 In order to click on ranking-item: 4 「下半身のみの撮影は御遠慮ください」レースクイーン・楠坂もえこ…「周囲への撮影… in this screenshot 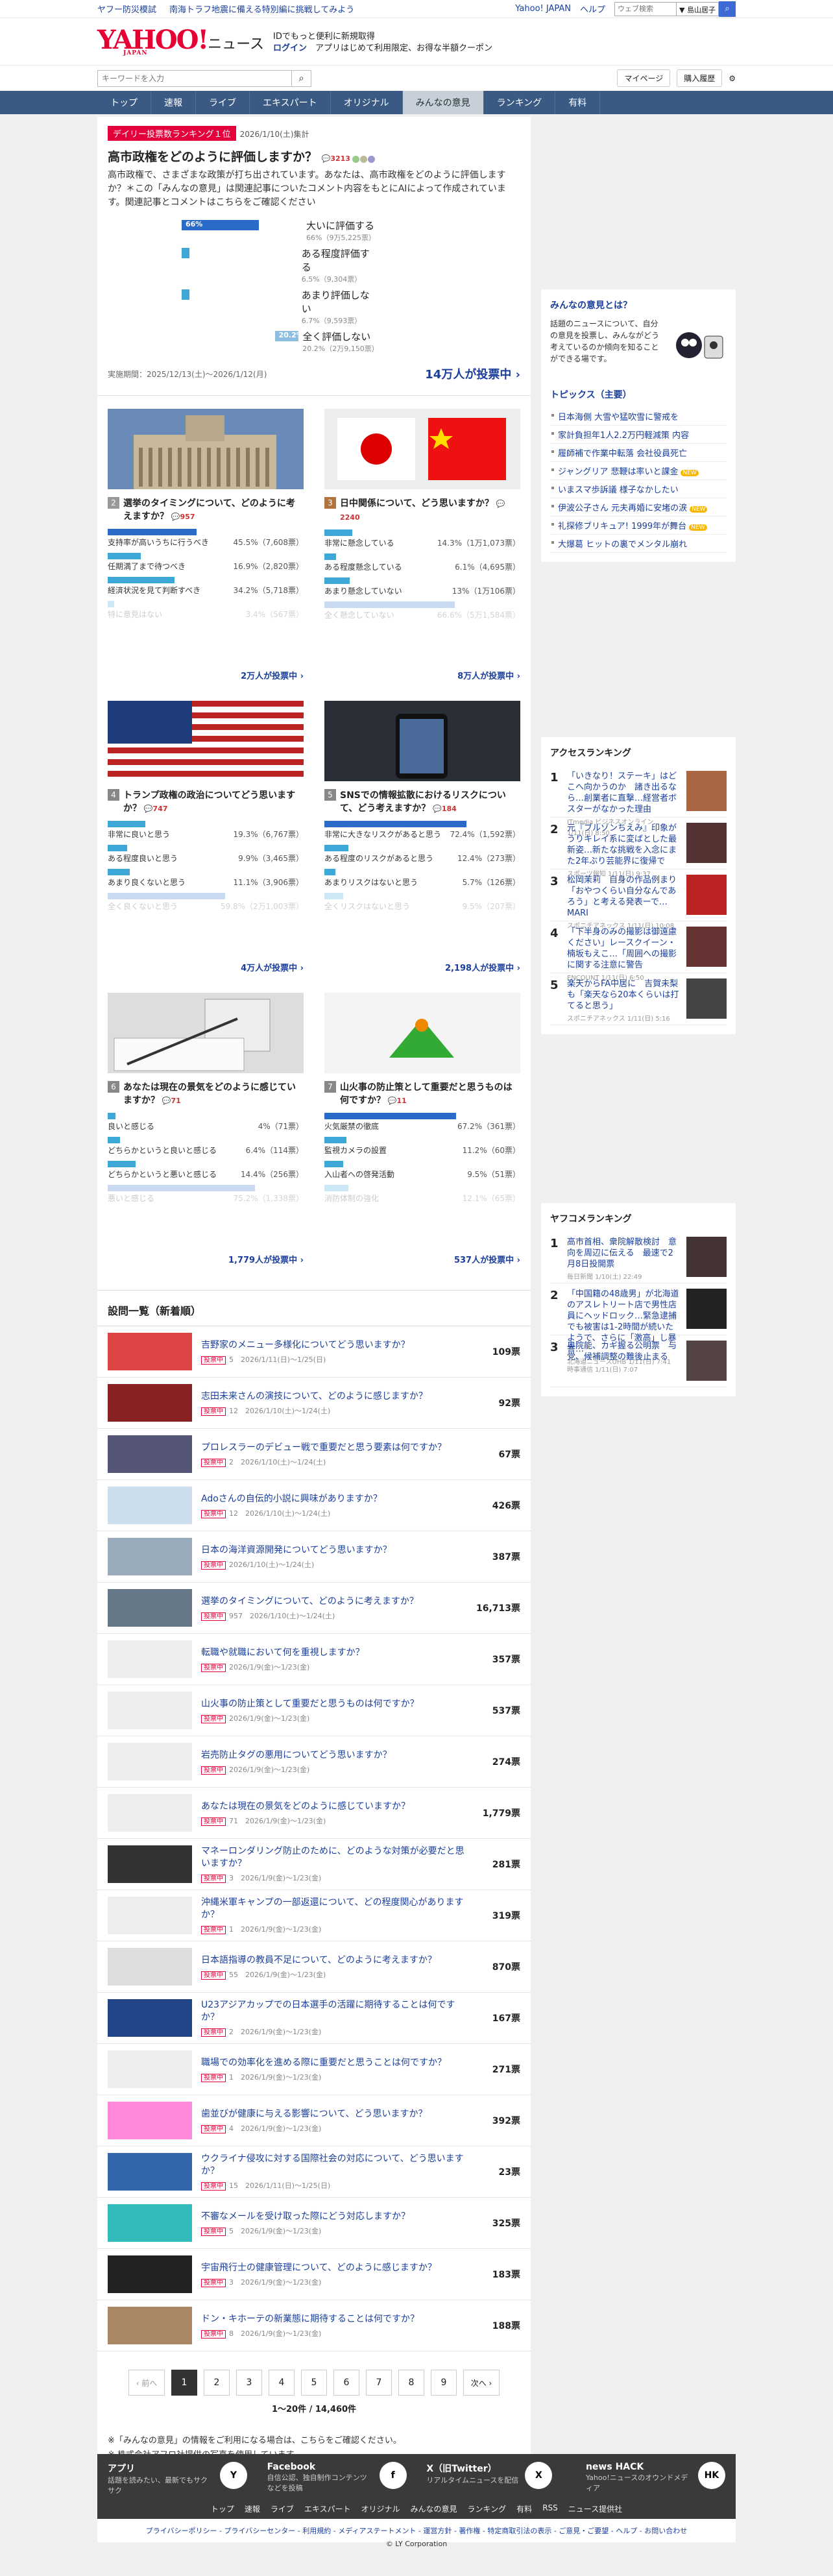, I will do `click(639, 951)`.